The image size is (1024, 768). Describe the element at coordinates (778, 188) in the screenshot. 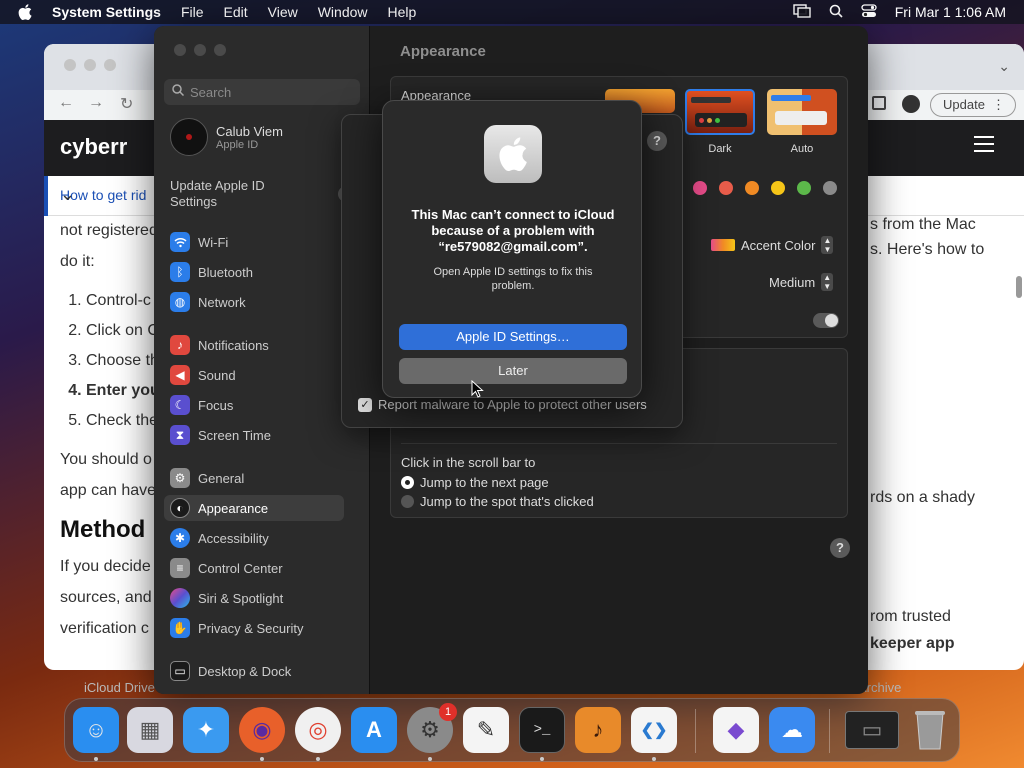

I see `accent-color-yellow` at that location.